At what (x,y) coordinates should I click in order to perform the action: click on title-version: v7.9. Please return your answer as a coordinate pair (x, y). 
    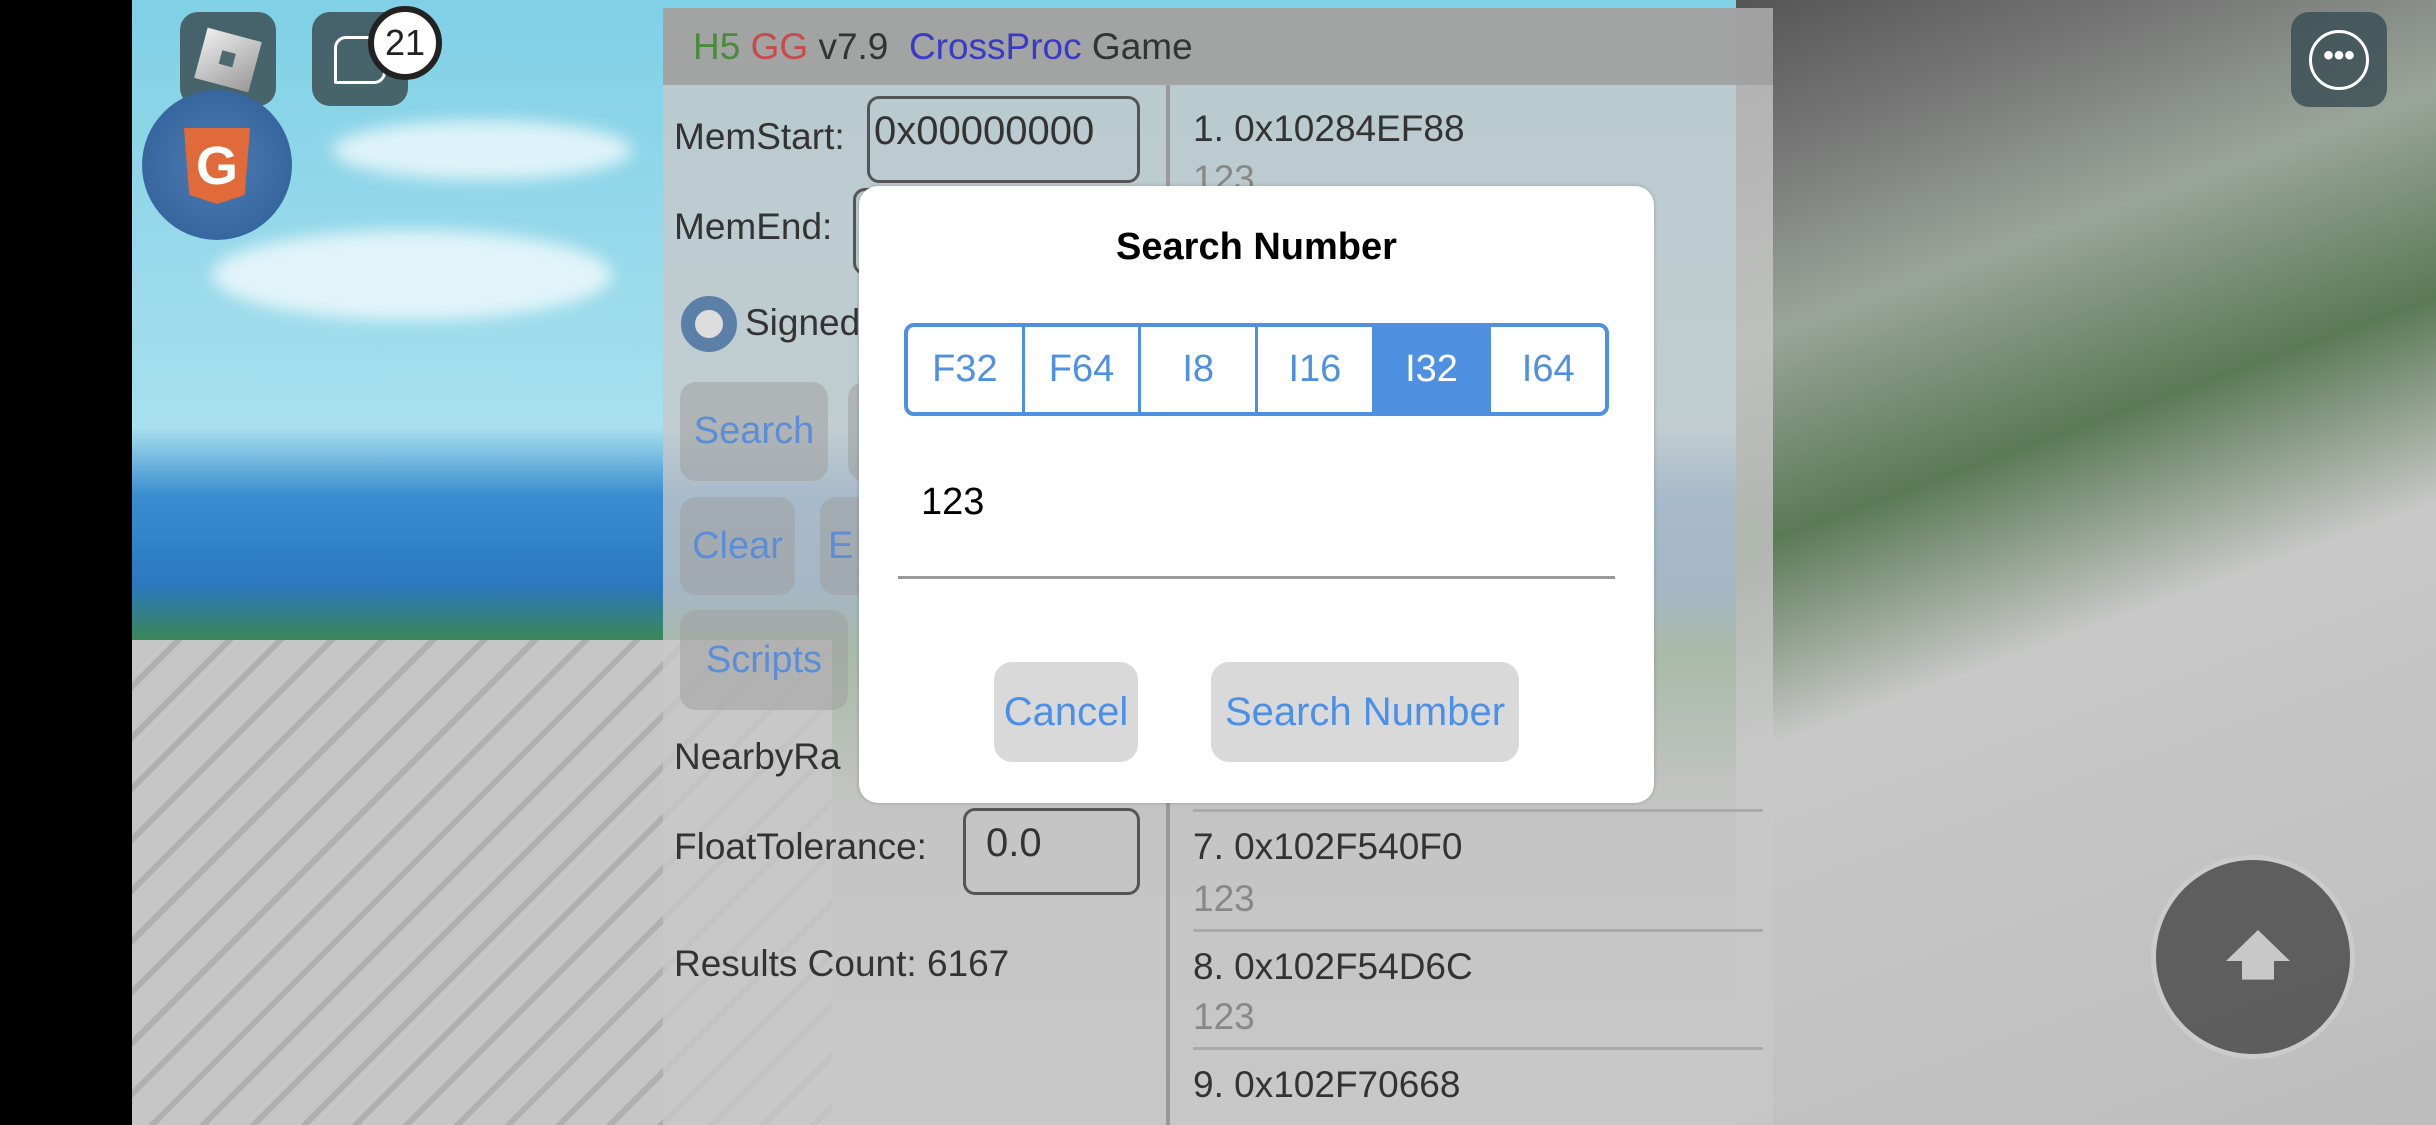
    Looking at the image, I should click on (853, 46).